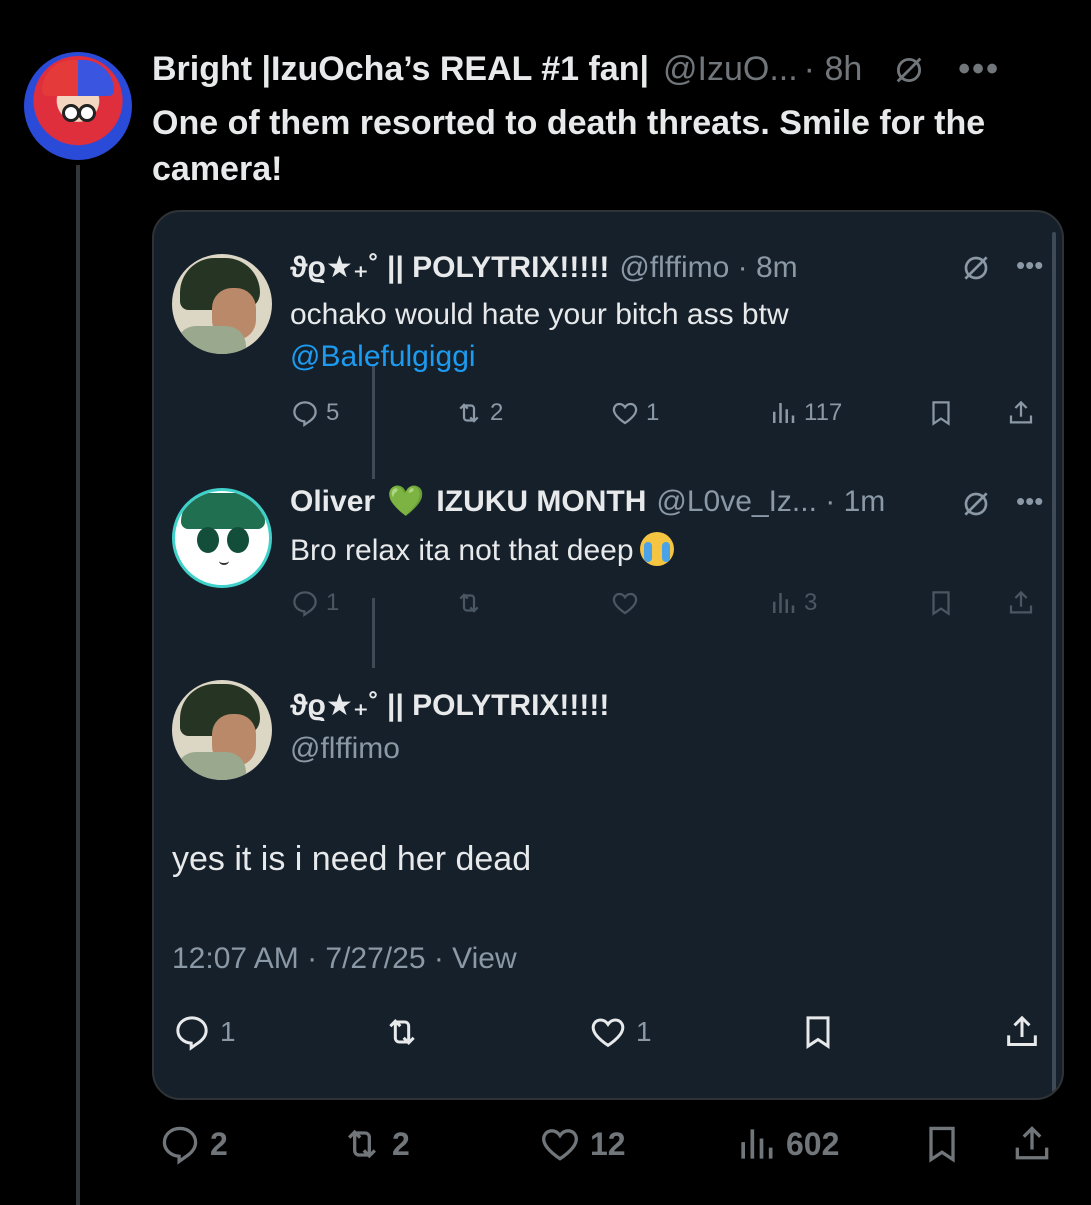 Image resolution: width=1091 pixels, height=1205 pixels. Describe the element at coordinates (332, 502) in the screenshot. I see `author-name: Oliver` at that location.